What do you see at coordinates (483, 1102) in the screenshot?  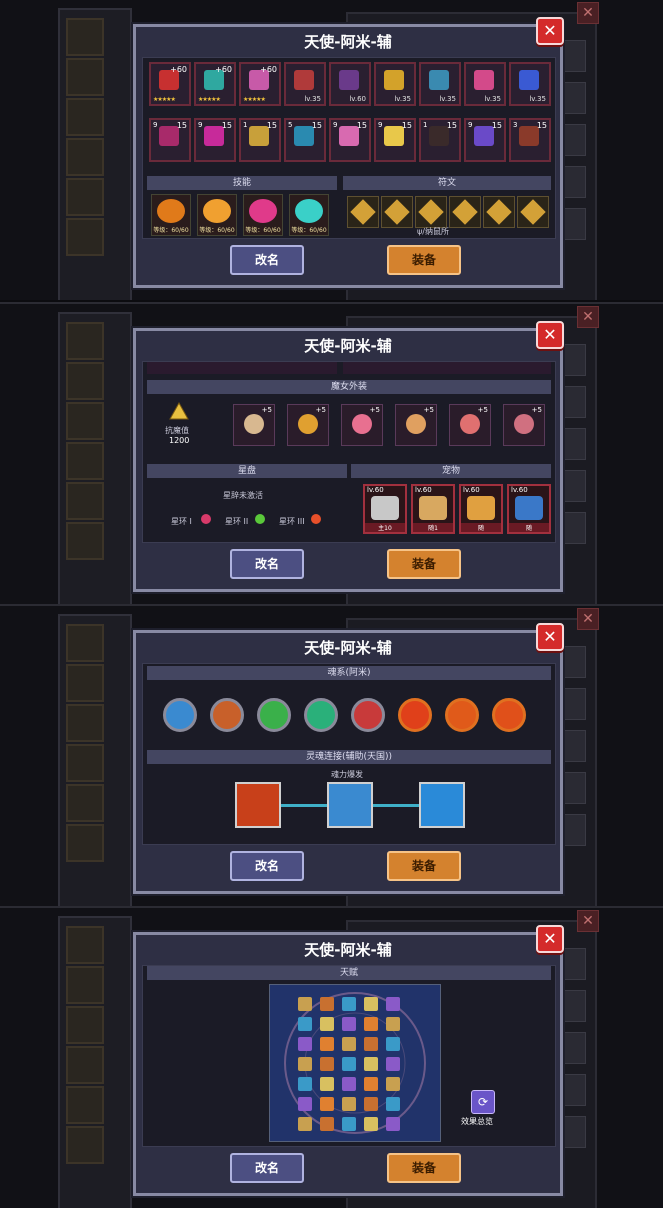 I see `effect-overview-button: ⟳` at bounding box center [483, 1102].